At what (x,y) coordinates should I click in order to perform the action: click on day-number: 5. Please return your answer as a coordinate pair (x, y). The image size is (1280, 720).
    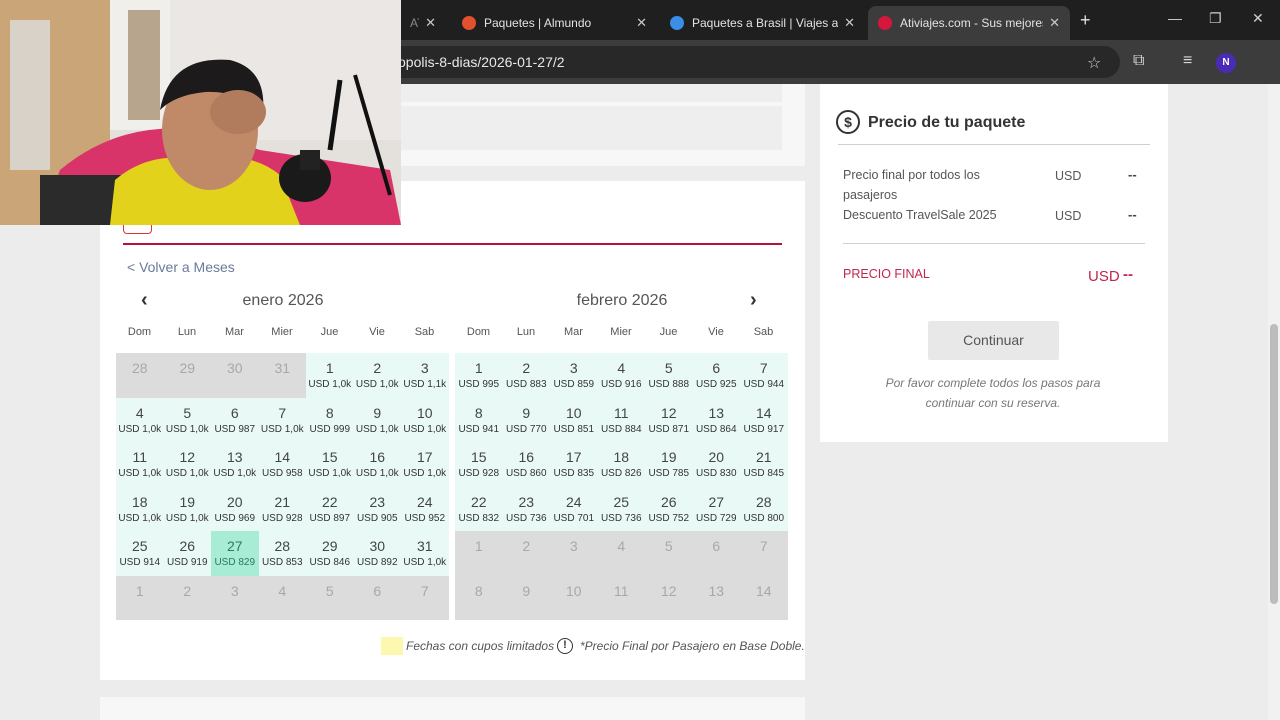
    Looking at the image, I should click on (668, 546).